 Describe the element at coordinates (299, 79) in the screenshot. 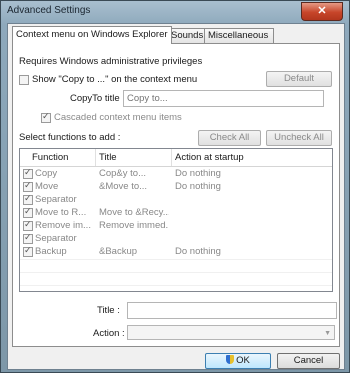

I see `default-button: Default` at that location.